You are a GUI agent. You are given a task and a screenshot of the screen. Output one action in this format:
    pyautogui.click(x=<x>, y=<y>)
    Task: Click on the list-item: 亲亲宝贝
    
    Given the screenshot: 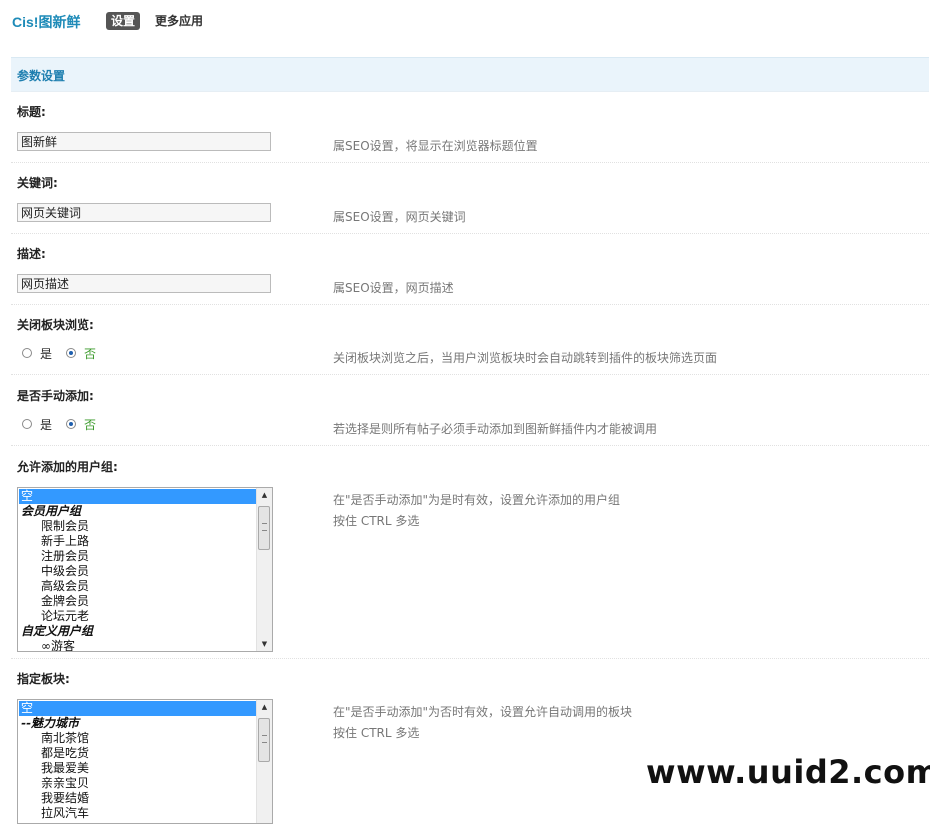 What is the action you would take?
    pyautogui.click(x=137, y=783)
    